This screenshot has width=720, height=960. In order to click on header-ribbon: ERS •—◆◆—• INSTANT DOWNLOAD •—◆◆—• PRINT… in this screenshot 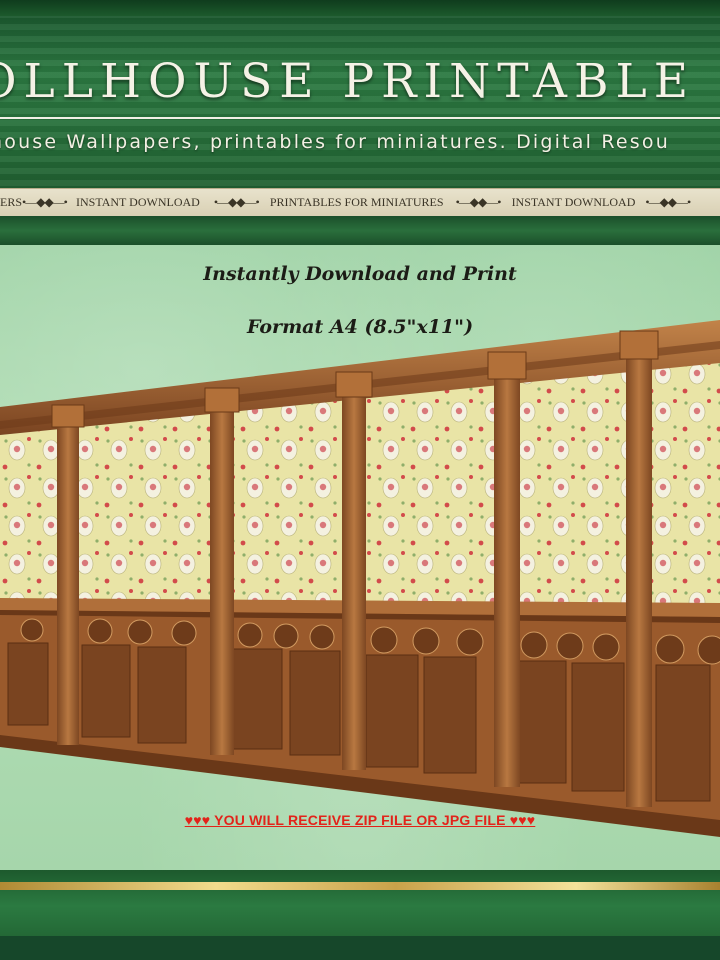, I will do `click(360, 202)`.